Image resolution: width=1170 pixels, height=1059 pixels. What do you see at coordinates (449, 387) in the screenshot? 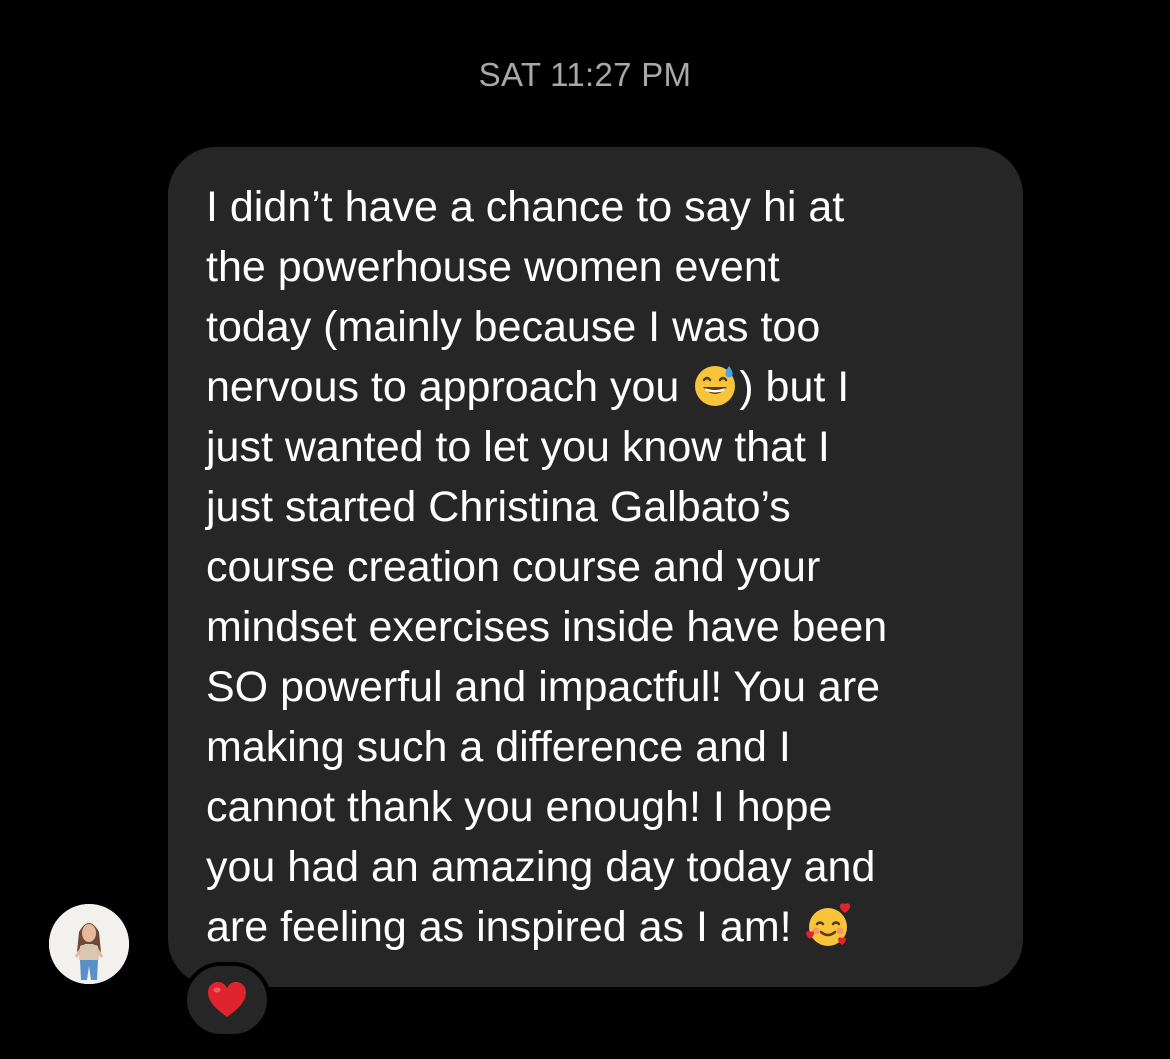
I see `message-line-segment: nervous to approach you` at bounding box center [449, 387].